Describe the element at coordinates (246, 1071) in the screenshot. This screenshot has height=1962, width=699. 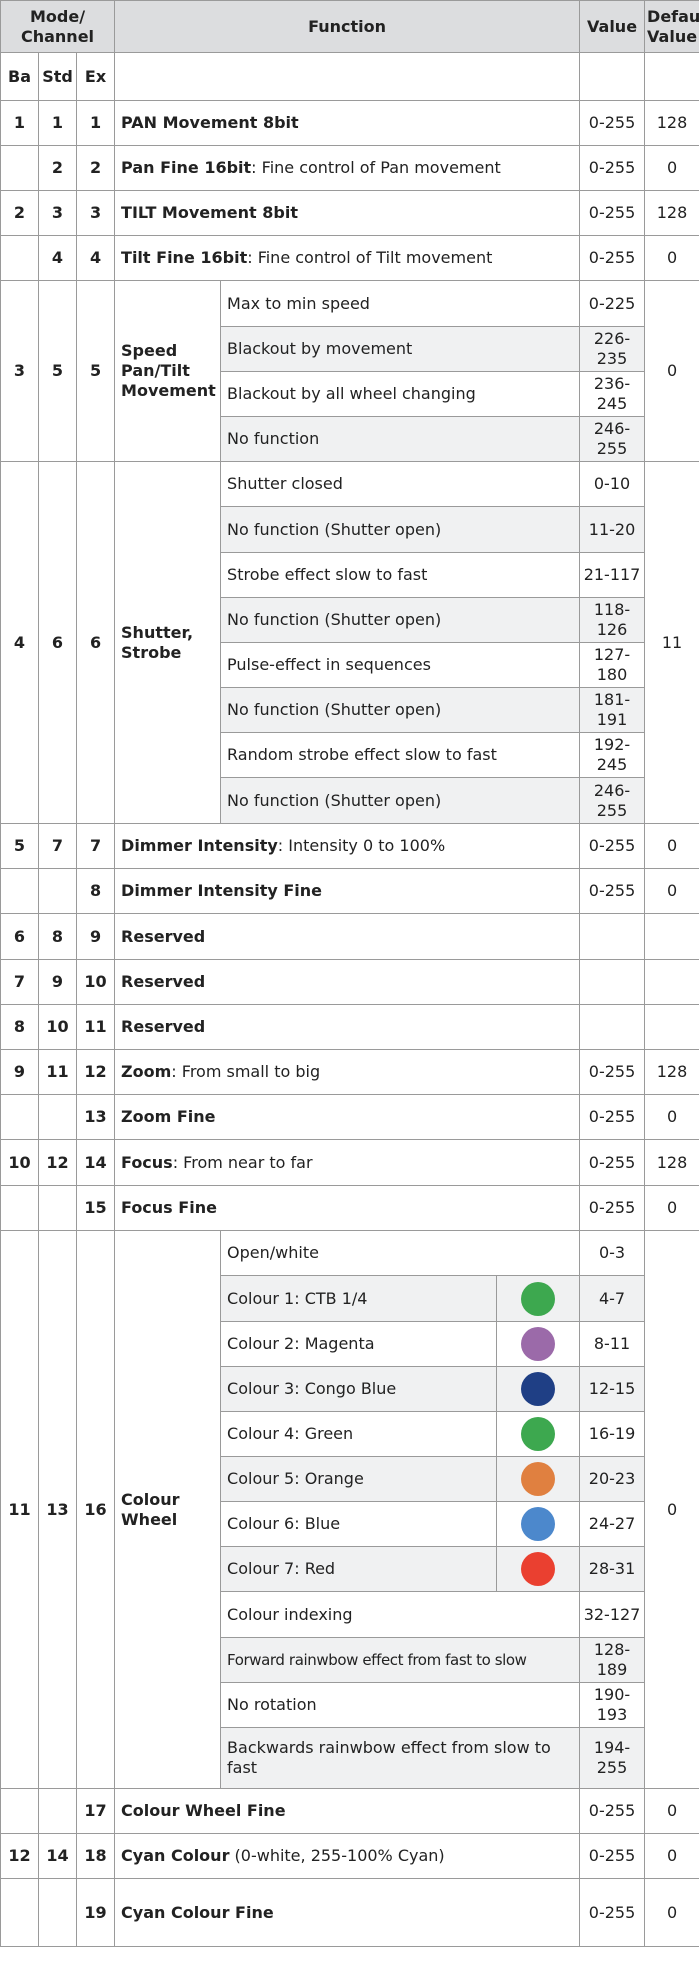
I see `function-description: : From small to big` at that location.